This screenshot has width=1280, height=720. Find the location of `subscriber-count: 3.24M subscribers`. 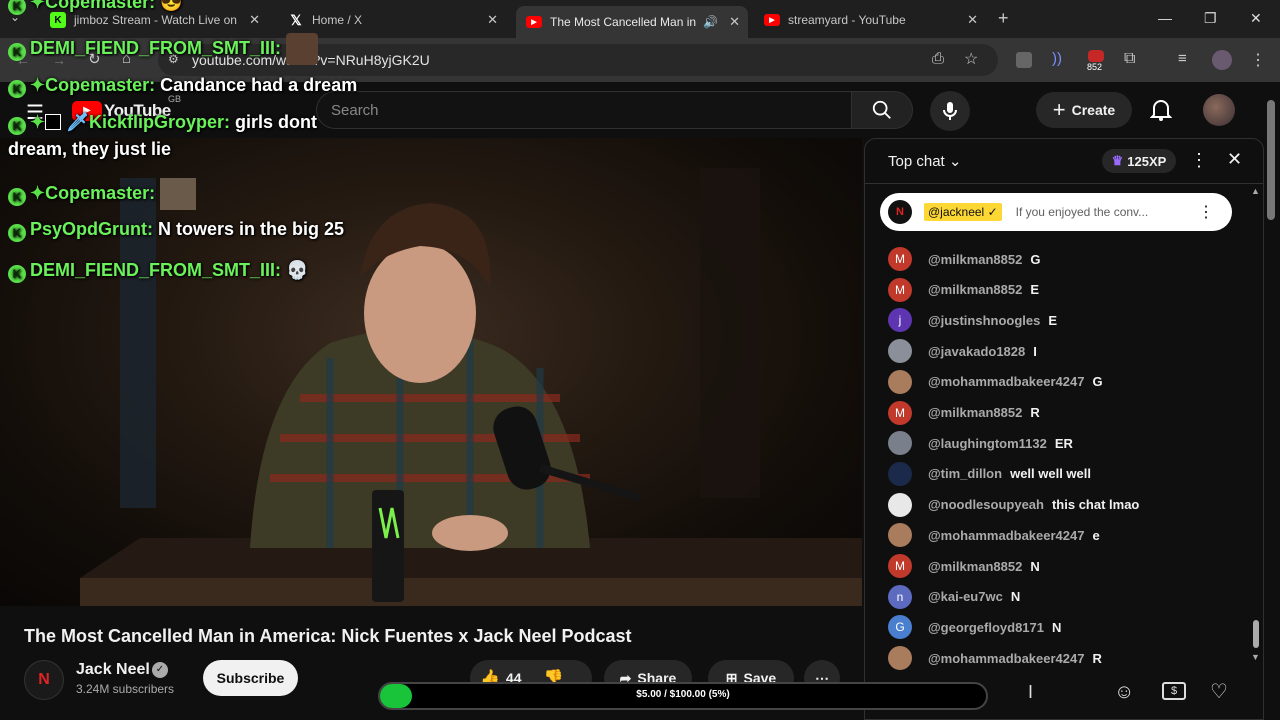

subscriber-count: 3.24M subscribers is located at coordinates (125, 689).